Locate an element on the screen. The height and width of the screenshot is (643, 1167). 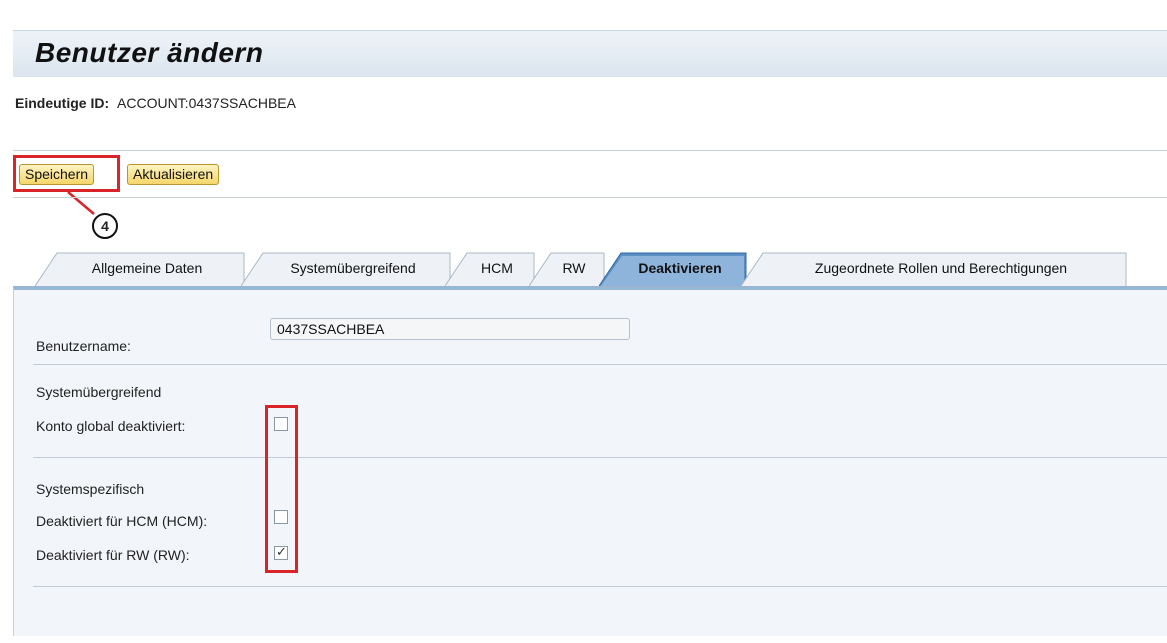
tab-label: Systemübergreifend is located at coordinates (353, 268).